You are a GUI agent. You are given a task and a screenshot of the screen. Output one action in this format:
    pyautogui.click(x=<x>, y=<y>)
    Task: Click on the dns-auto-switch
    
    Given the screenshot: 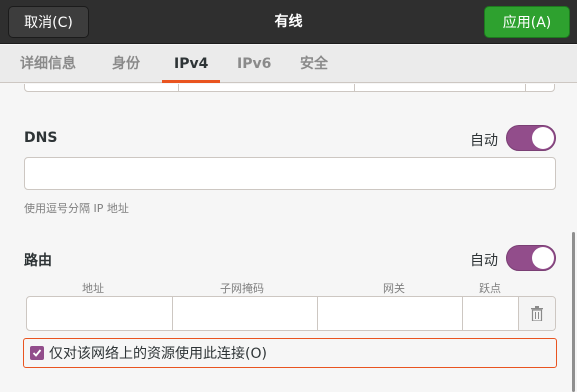 What is the action you would take?
    pyautogui.click(x=531, y=138)
    